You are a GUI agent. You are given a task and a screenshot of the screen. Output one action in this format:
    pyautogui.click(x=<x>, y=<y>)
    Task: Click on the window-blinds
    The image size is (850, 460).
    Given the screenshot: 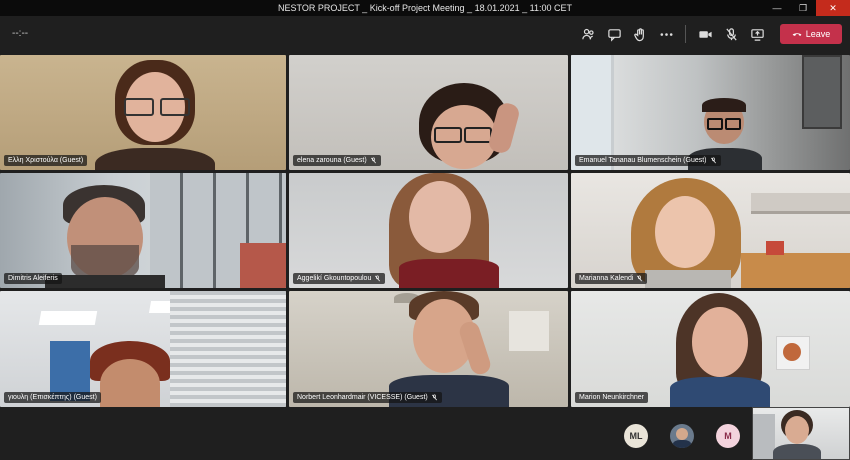 What is the action you would take?
    pyautogui.click(x=228, y=349)
    